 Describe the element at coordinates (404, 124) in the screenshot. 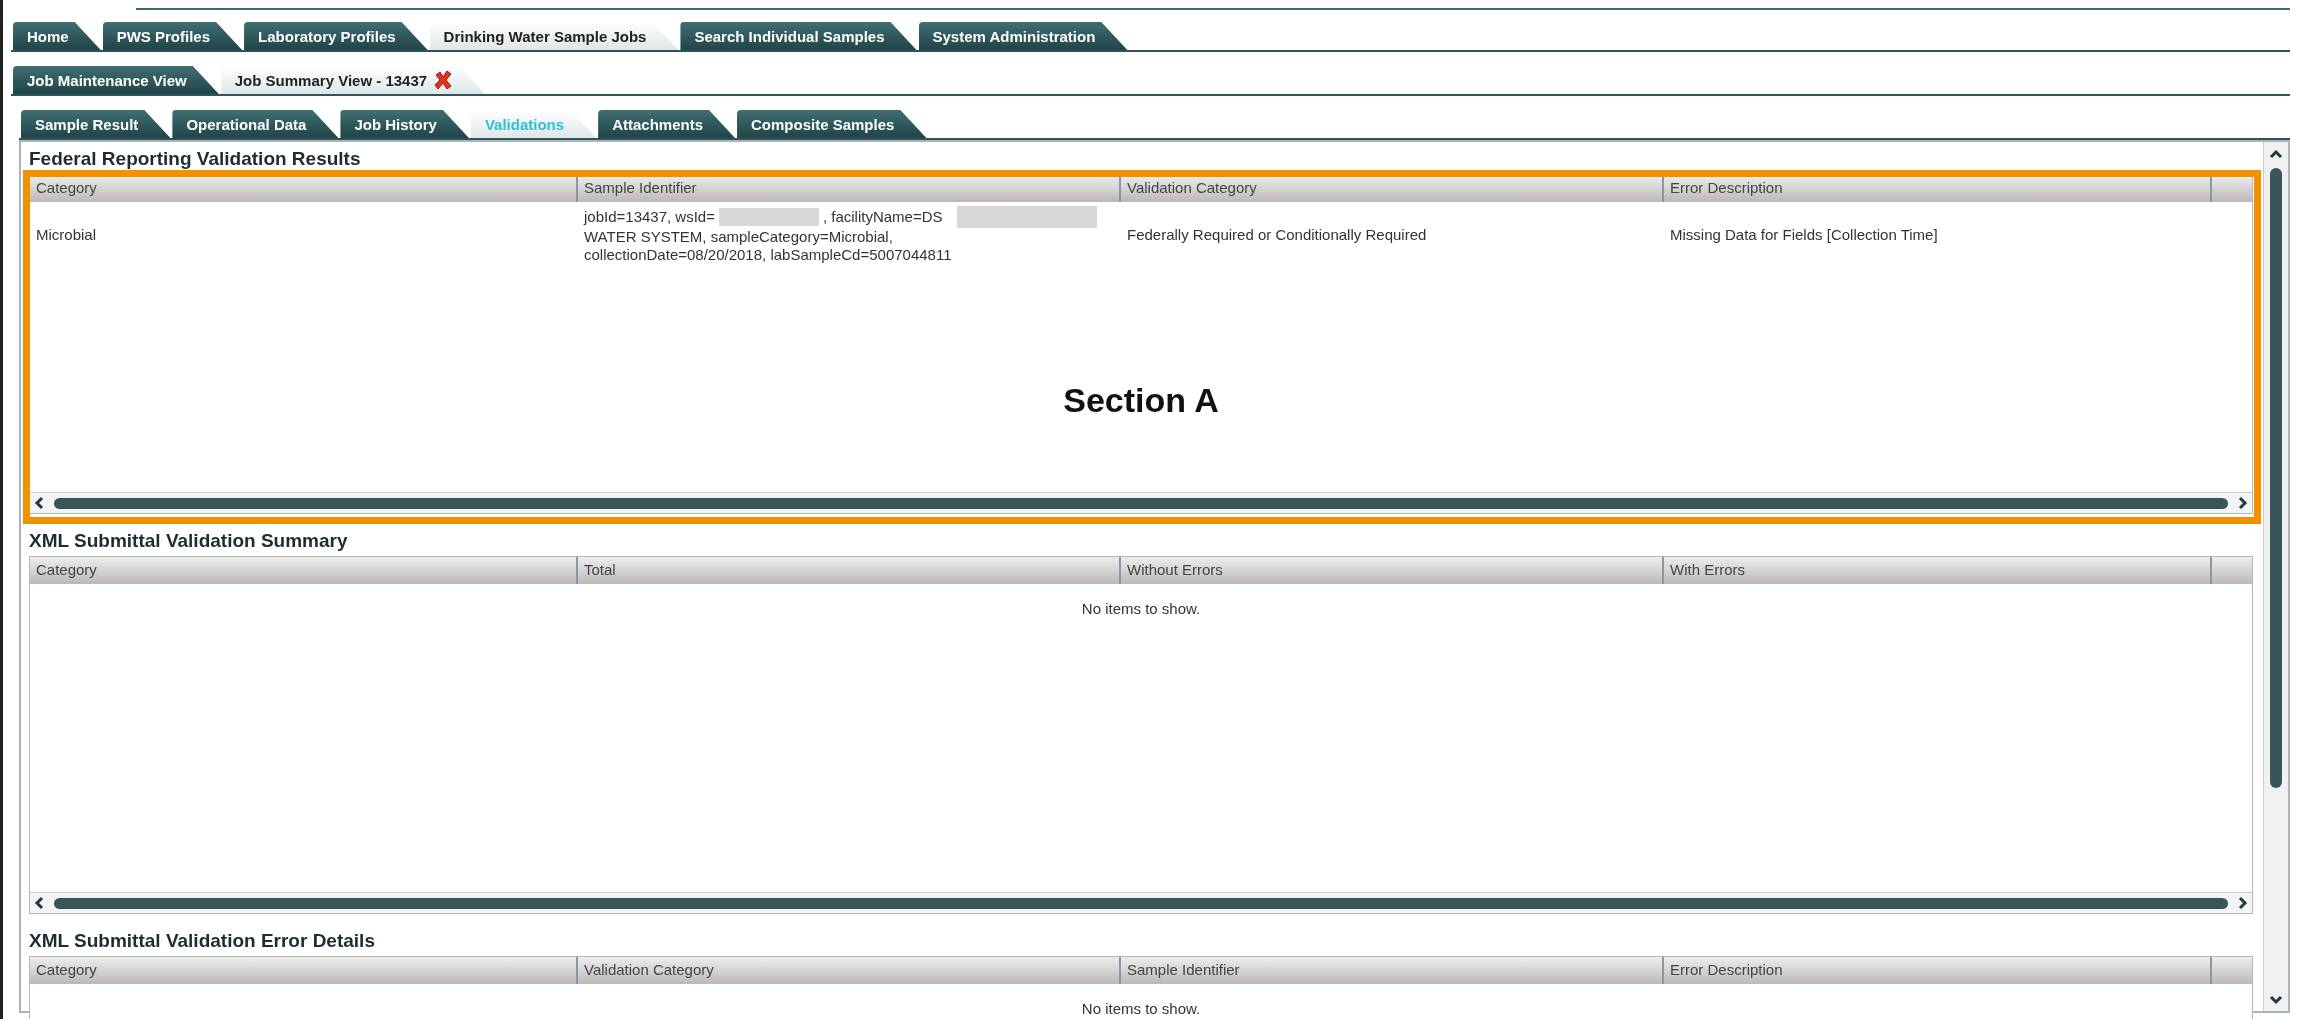

I see `detail-tab: Job History` at that location.